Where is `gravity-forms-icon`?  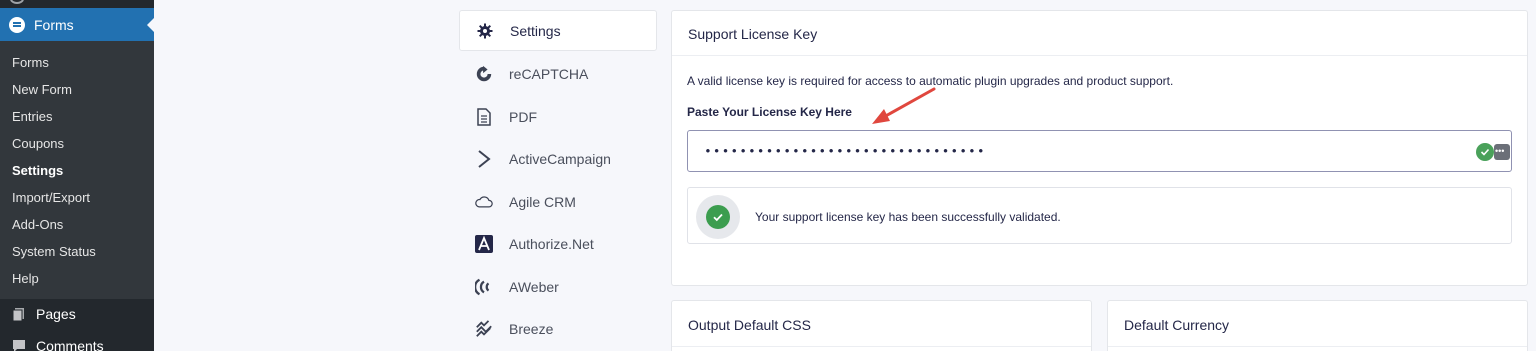
gravity-forms-icon is located at coordinates (17, 24).